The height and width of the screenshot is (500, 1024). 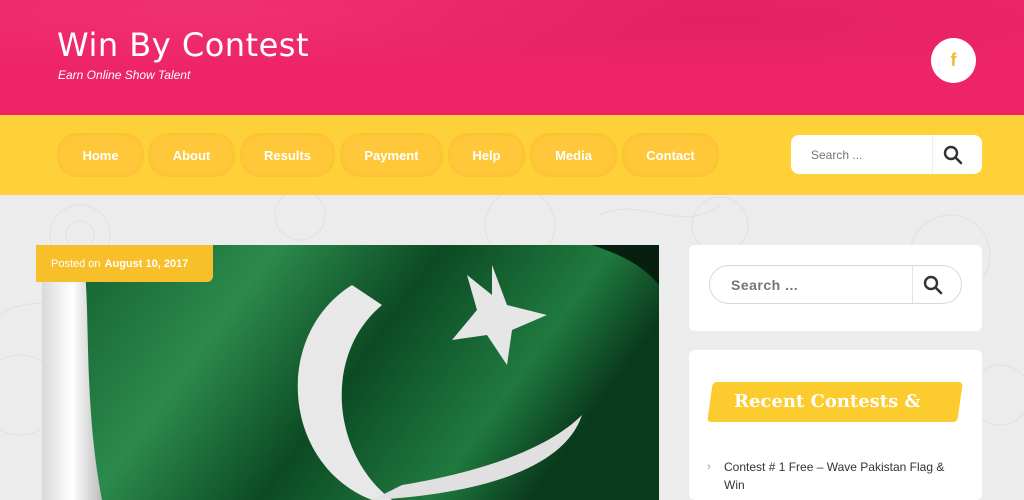 I want to click on header-search-button, so click(x=952, y=154).